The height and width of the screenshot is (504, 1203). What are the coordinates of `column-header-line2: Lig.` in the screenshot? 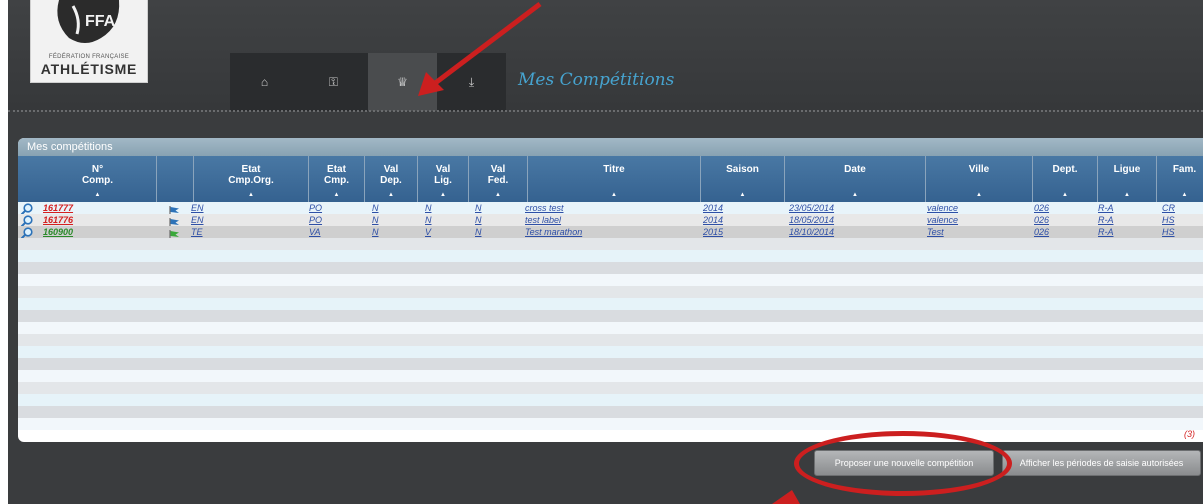 It's located at (443, 180).